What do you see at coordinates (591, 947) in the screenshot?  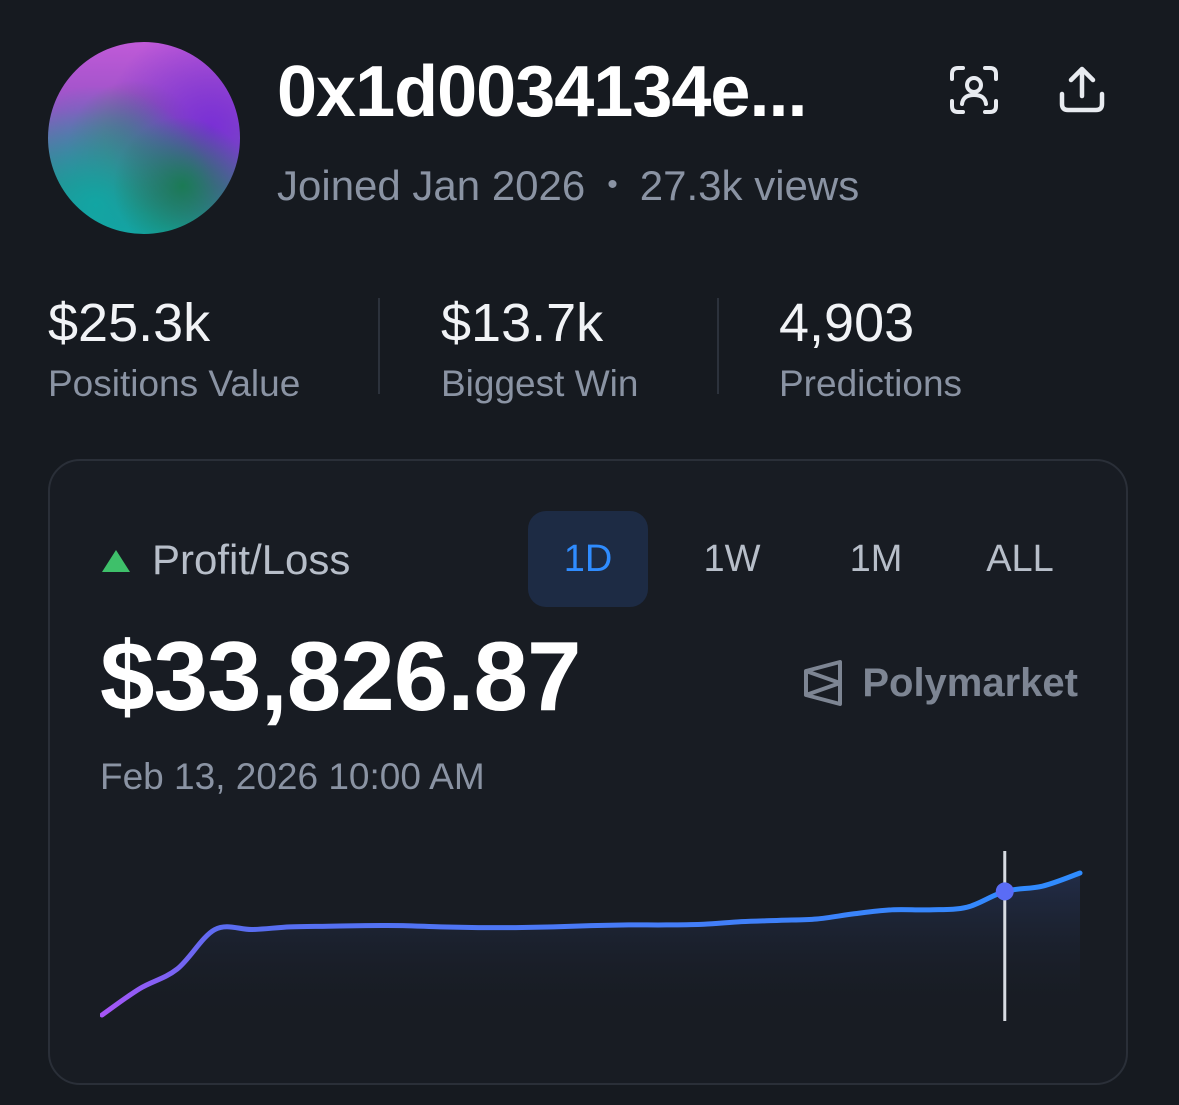 I see `chart-area` at bounding box center [591, 947].